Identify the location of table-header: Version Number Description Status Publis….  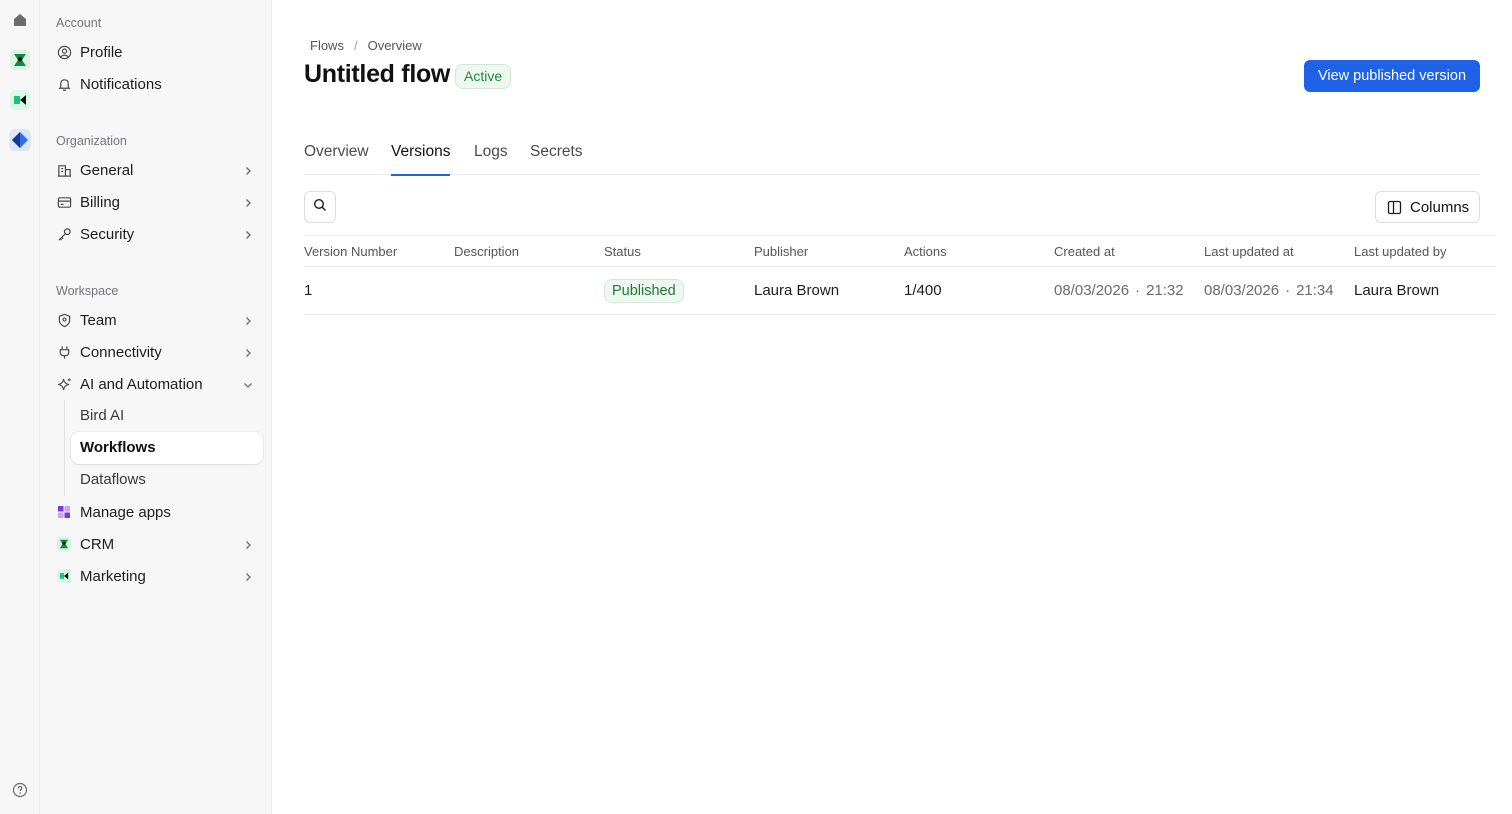
(900, 251).